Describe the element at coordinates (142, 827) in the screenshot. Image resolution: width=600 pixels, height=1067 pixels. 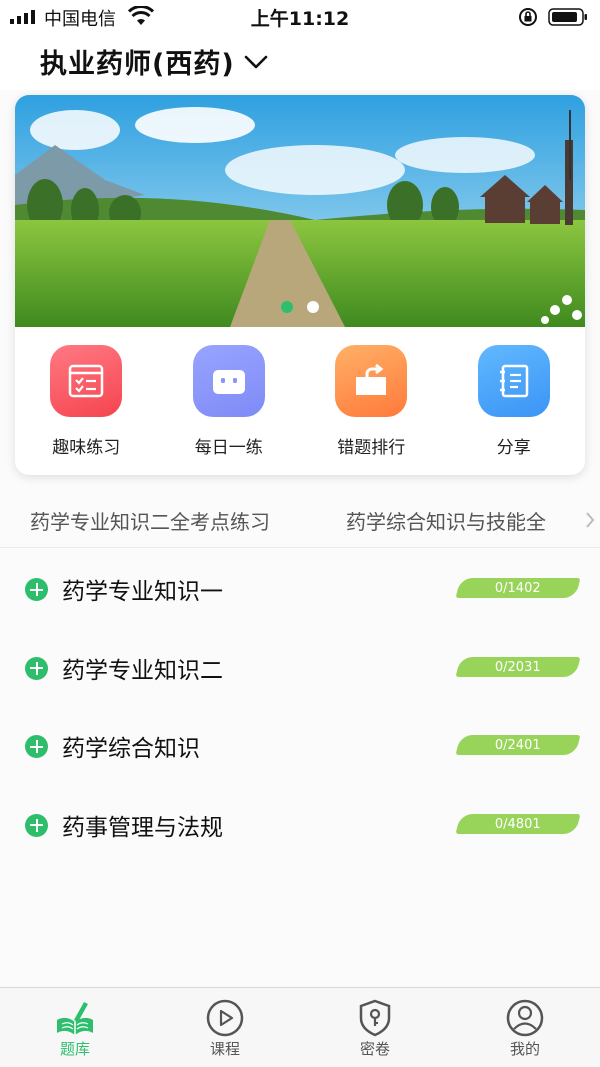
I see `subject-name: 药事管理与法规` at that location.